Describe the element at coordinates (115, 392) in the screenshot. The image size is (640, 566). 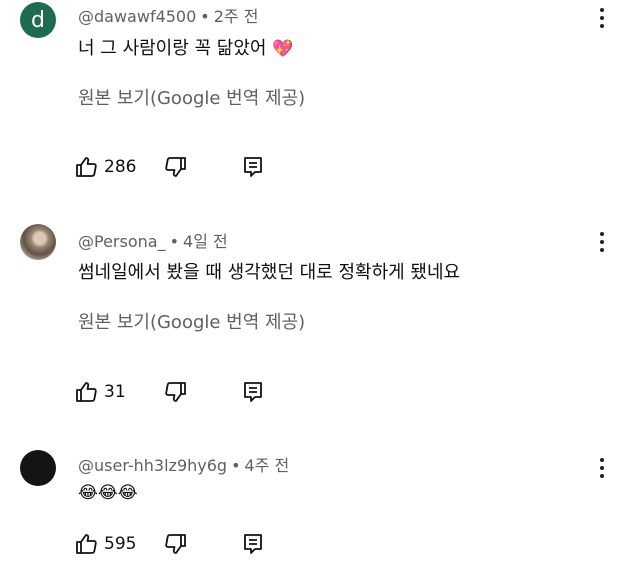
I see `like-count: 31` at that location.